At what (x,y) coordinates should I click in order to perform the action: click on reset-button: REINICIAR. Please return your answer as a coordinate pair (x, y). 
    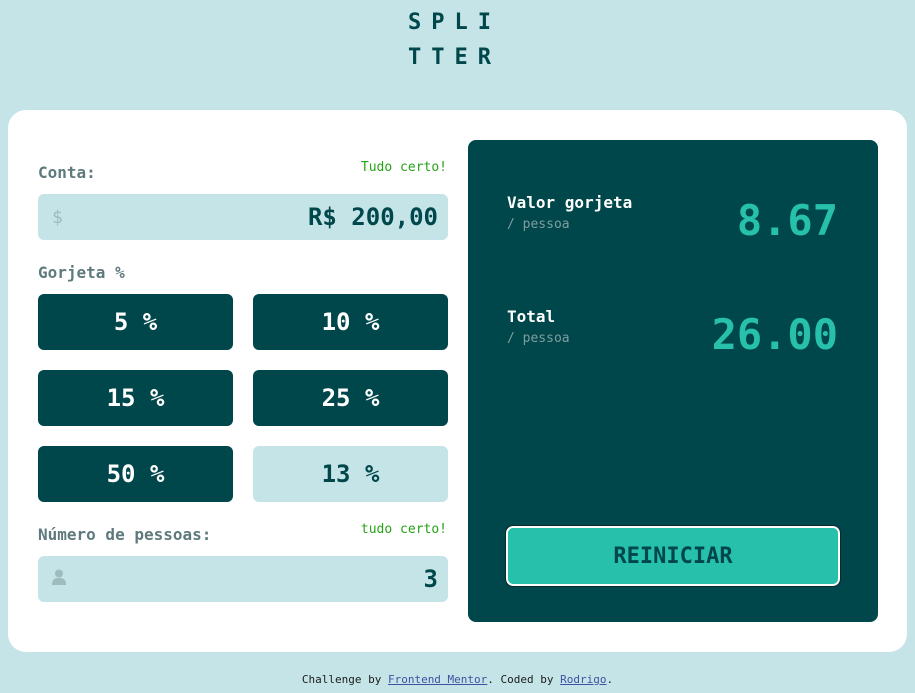
    Looking at the image, I should click on (673, 556).